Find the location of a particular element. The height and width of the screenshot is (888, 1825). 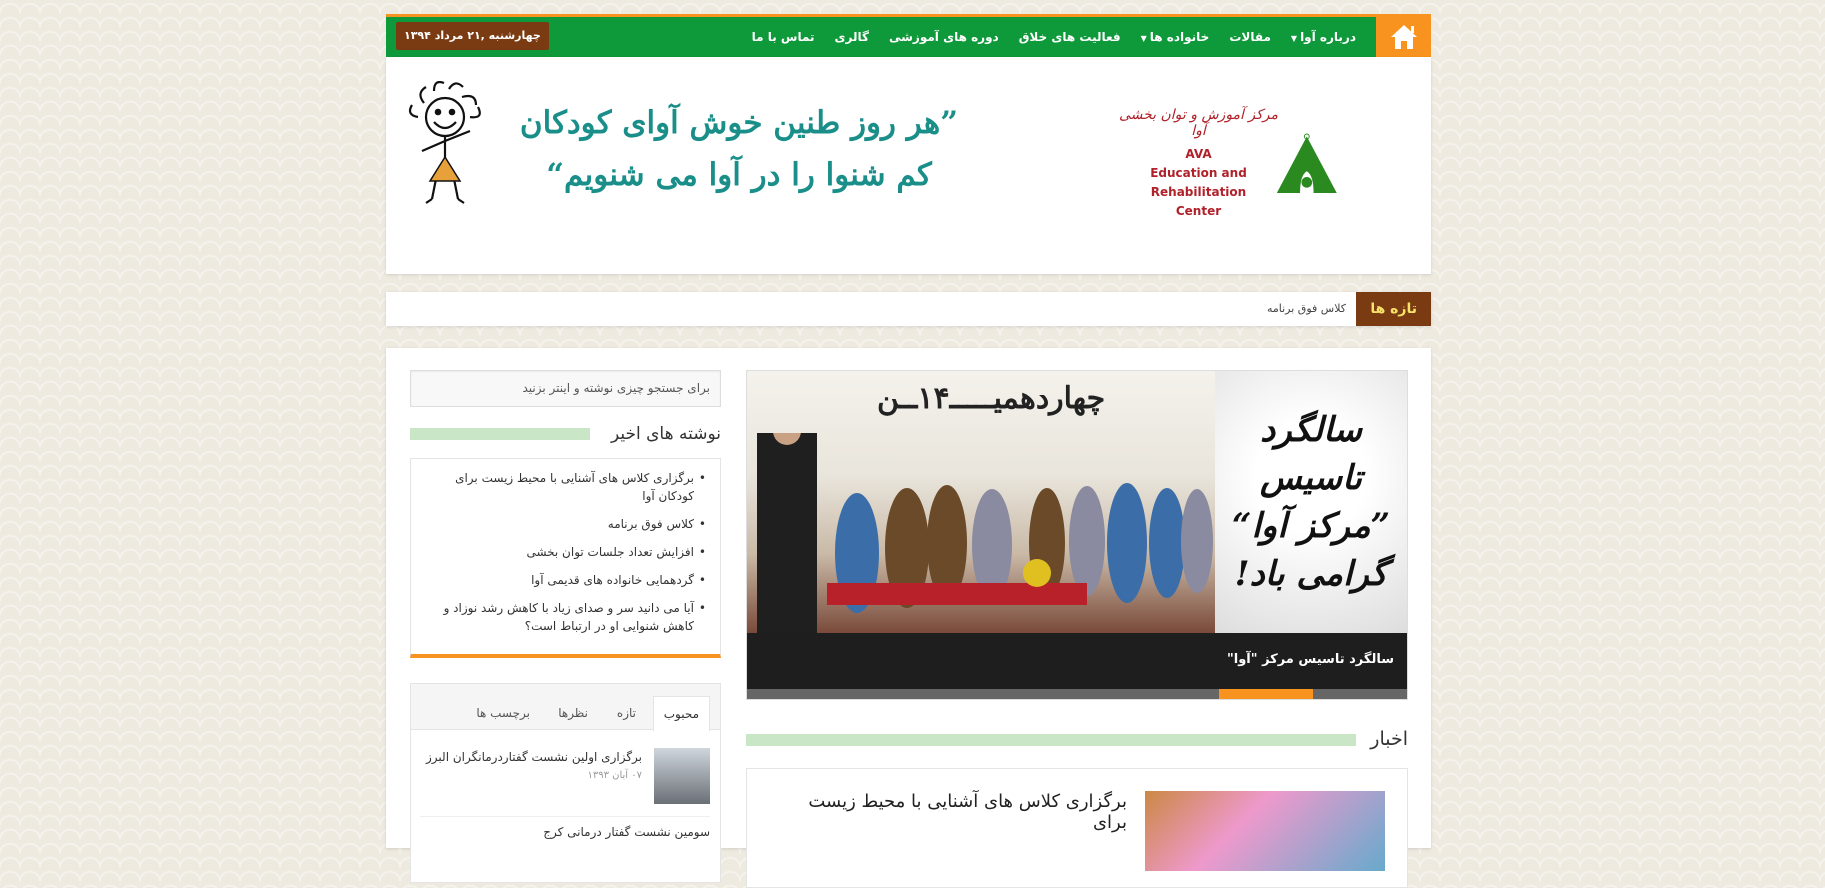

menu-item-articles: مقالات is located at coordinates (1250, 37).